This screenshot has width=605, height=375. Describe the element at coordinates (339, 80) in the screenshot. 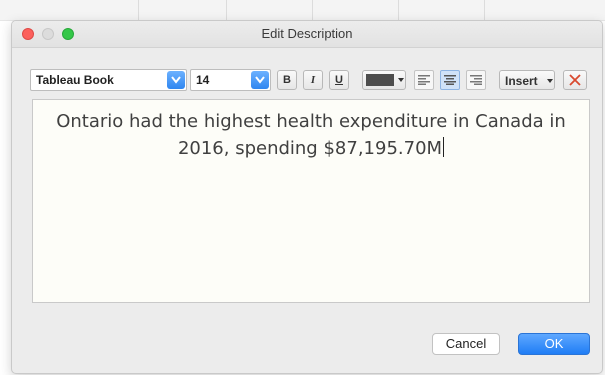

I see `underline-button: U` at that location.